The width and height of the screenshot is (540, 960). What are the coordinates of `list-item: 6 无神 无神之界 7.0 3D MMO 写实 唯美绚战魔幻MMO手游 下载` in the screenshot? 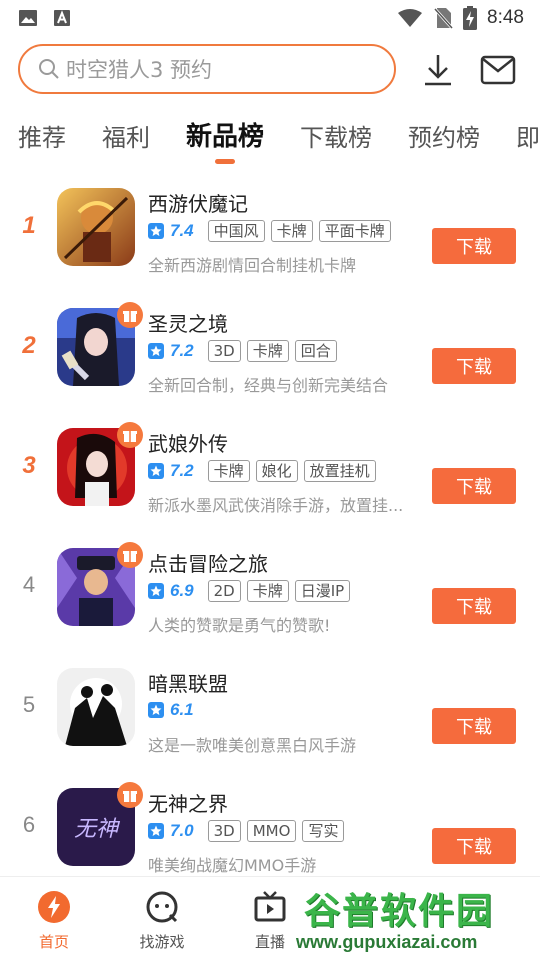 It's located at (270, 828).